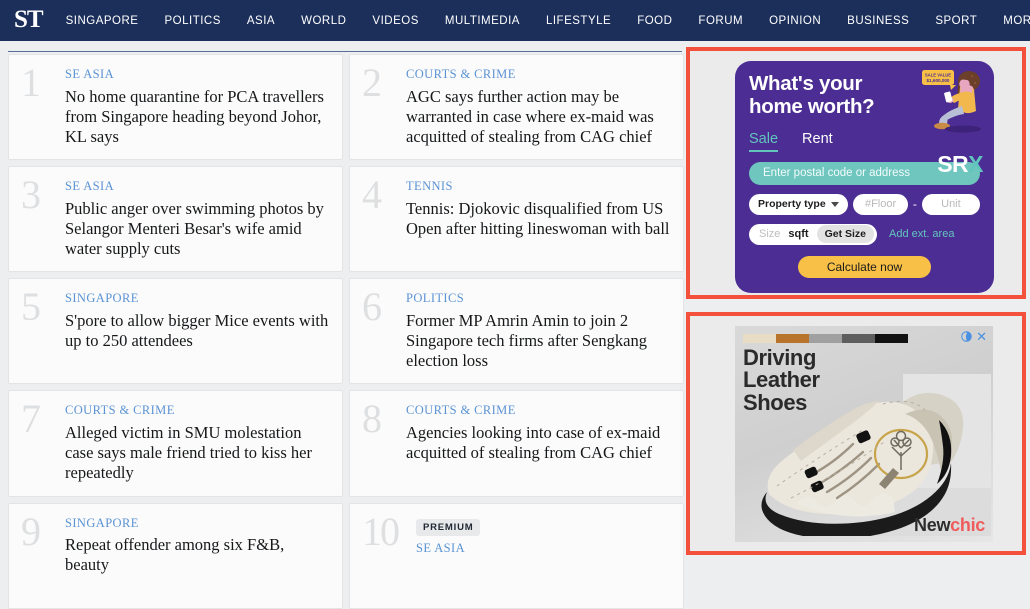 The width and height of the screenshot is (1030, 609). I want to click on rank-number: 1, so click(31, 82).